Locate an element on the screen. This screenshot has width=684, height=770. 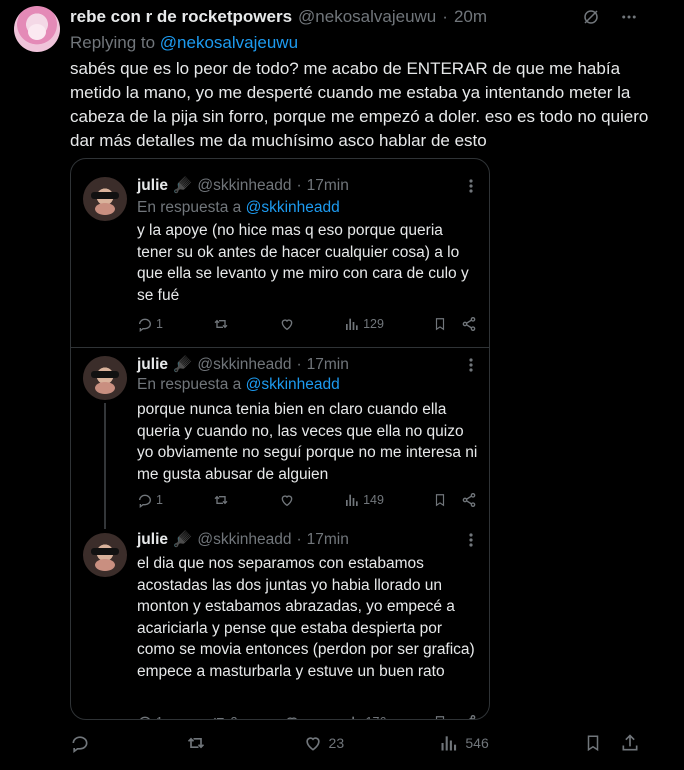
views-count: 149 is located at coordinates (373, 500).